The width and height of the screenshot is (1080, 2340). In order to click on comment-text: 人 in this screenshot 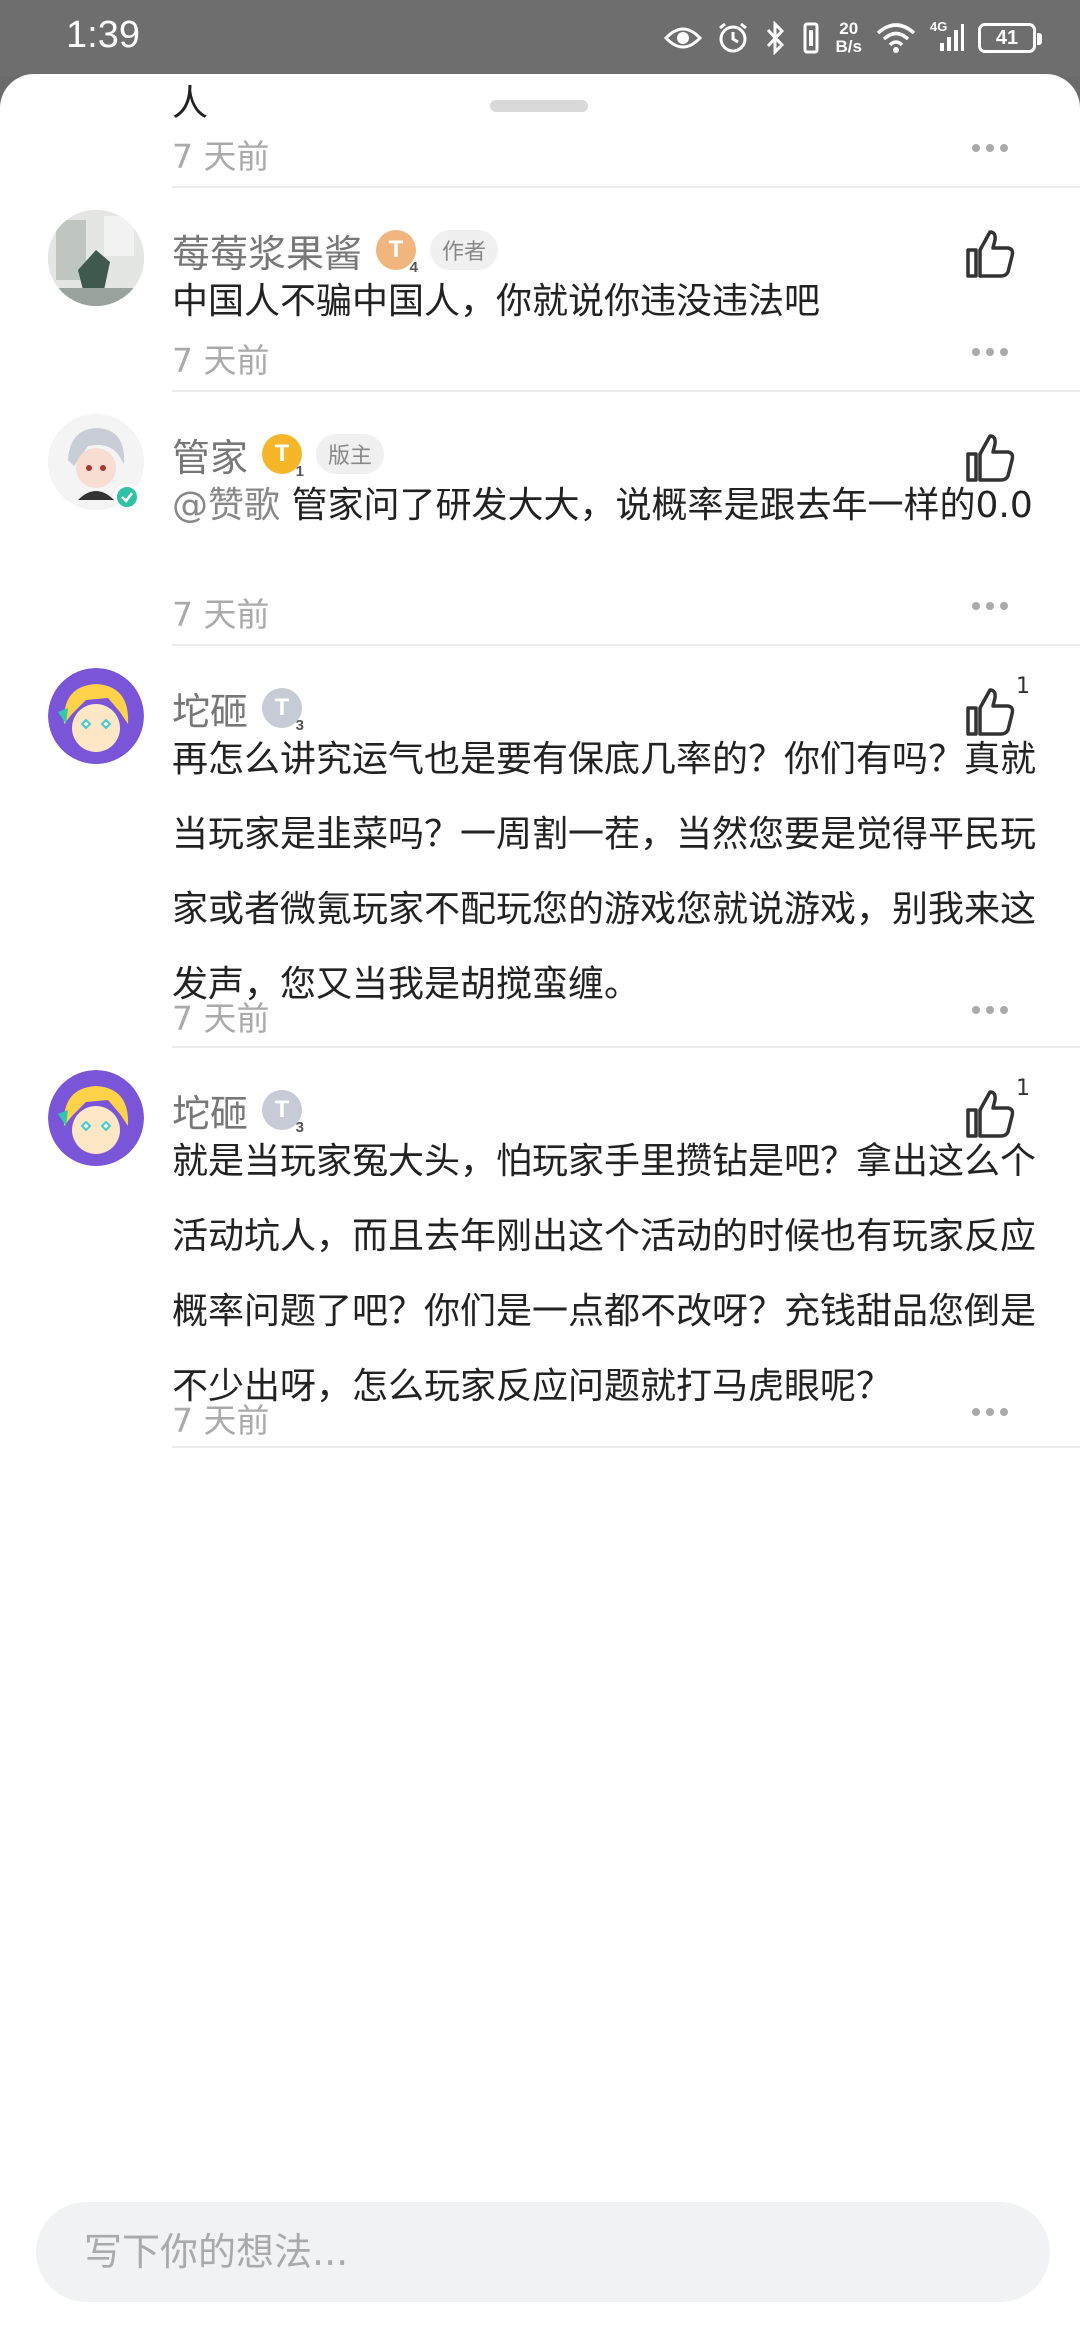, I will do `click(190, 103)`.